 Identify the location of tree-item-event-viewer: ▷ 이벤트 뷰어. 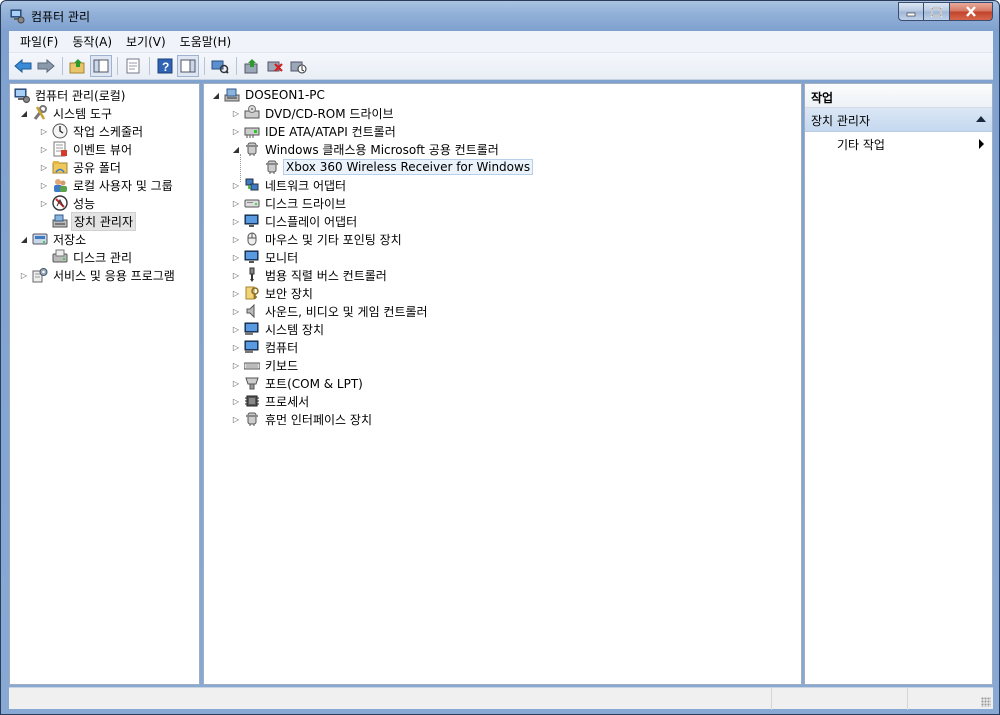
(86, 149).